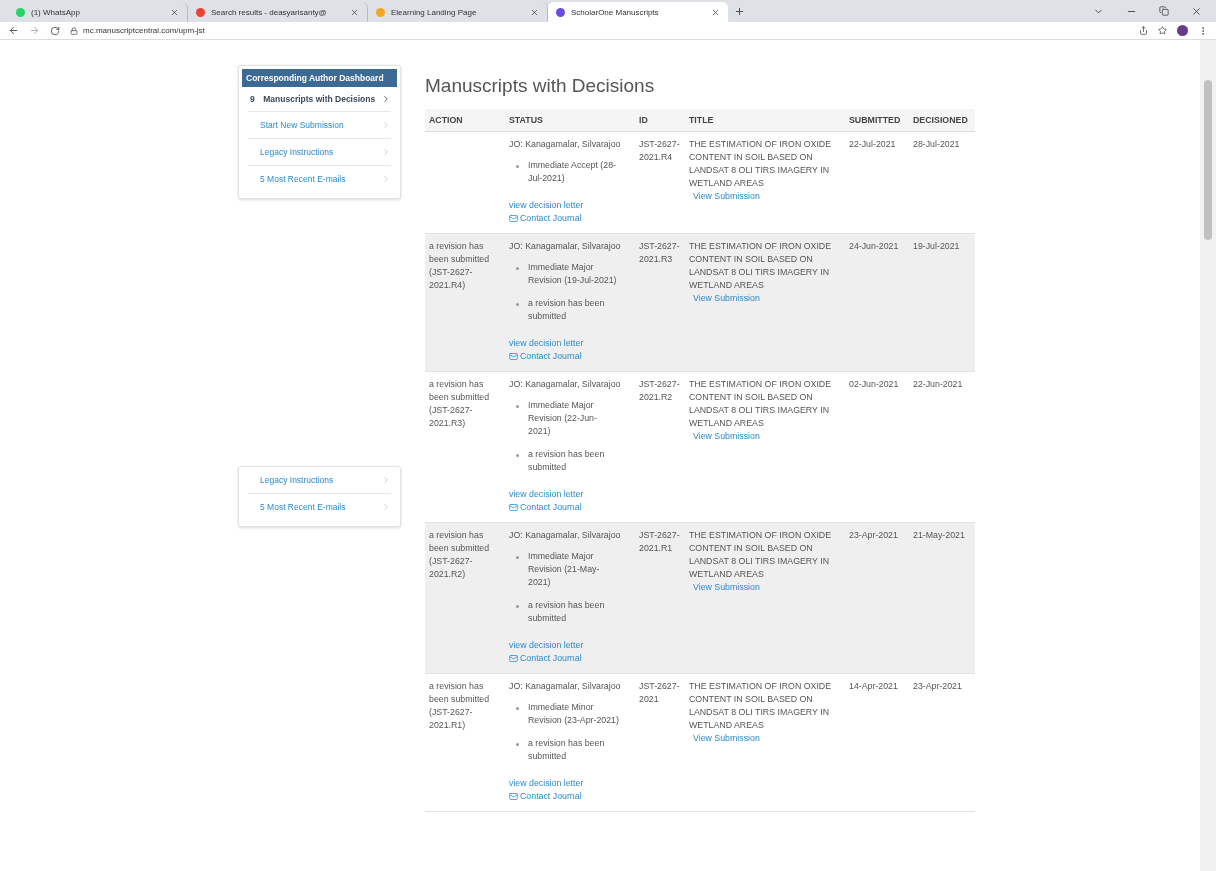 This screenshot has height=871, width=1216. Describe the element at coordinates (55, 30) in the screenshot. I see `reload-icon` at that location.